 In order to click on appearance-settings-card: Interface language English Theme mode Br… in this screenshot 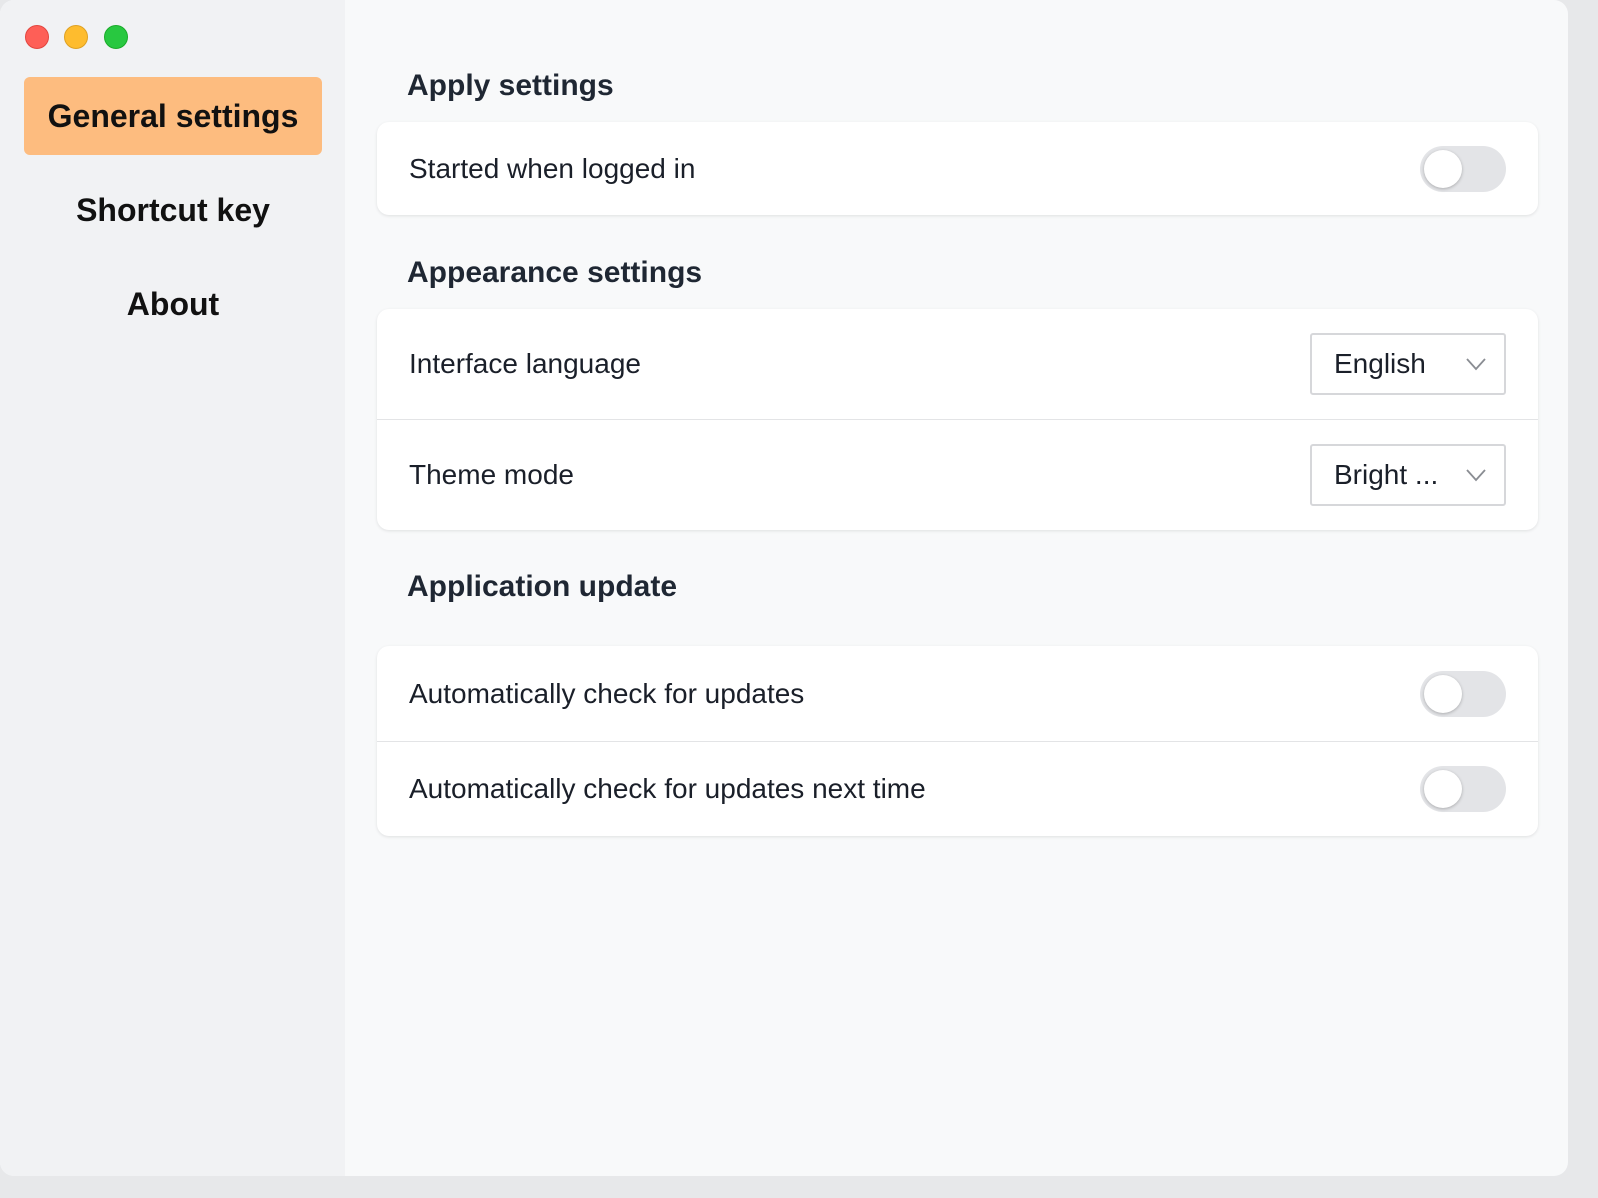, I will do `click(957, 419)`.